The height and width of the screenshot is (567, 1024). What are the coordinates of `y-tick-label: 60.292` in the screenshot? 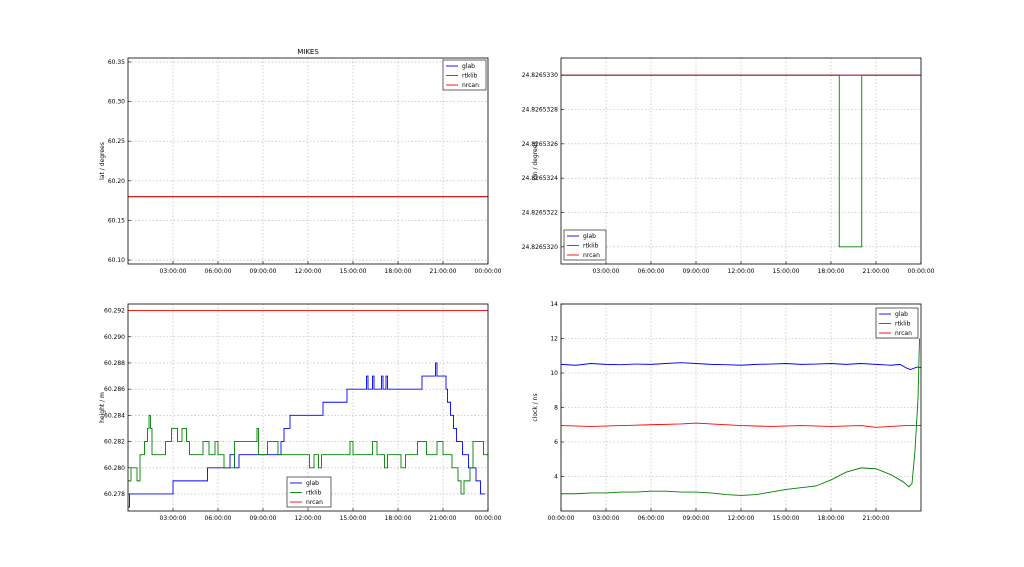 It's located at (114, 311).